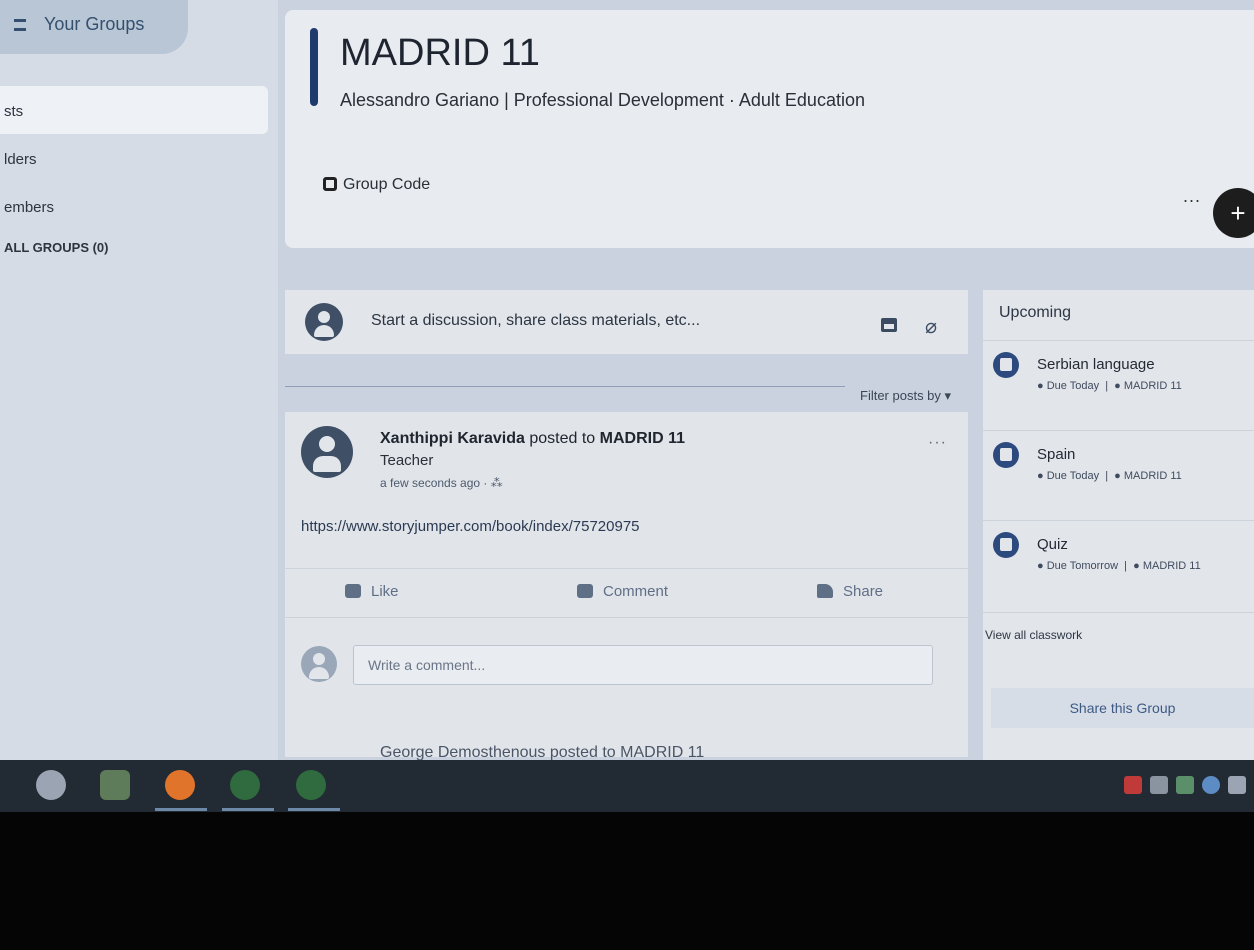 The image size is (1254, 950). Describe the element at coordinates (452, 438) in the screenshot. I see `post-author: Xanthippi Karavida` at that location.